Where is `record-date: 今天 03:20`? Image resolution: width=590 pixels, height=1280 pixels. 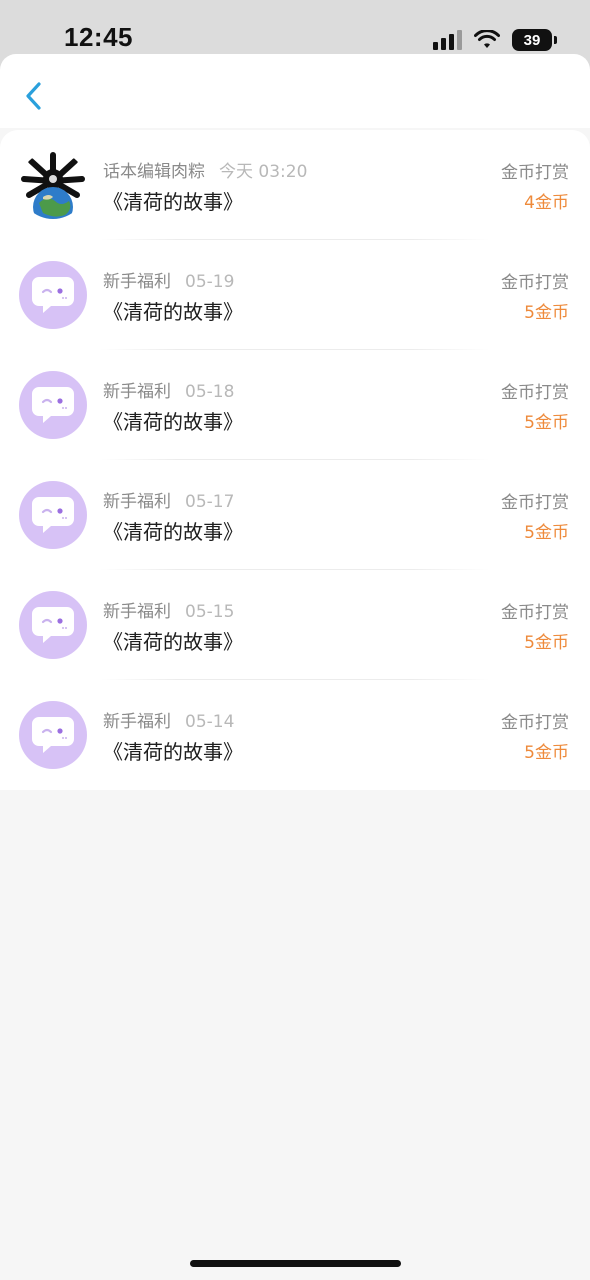 record-date: 今天 03:20 is located at coordinates (263, 172).